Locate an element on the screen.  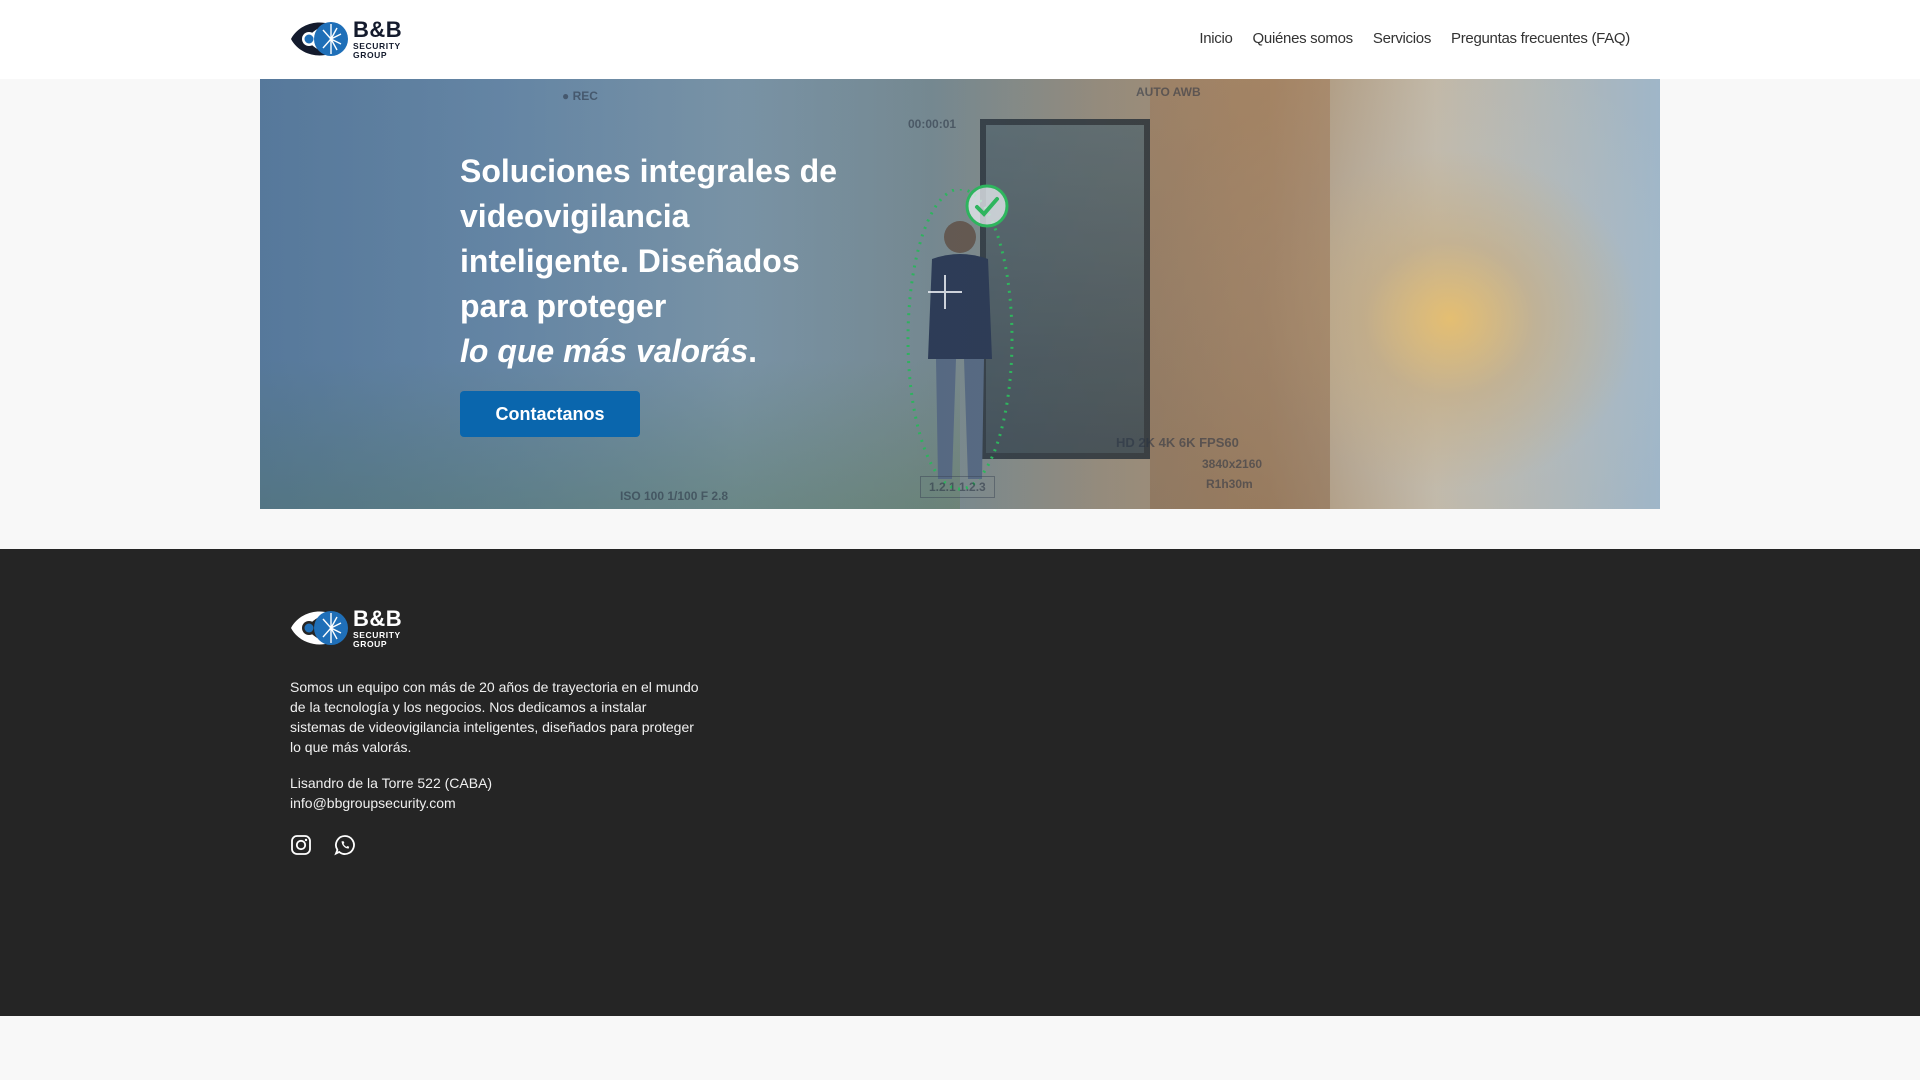
contact-button: Contactanos is located at coordinates (550, 414).